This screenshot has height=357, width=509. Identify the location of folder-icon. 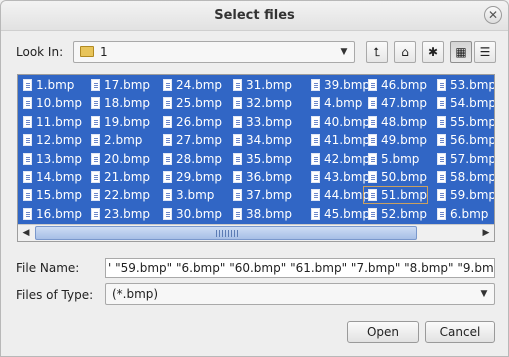
(87, 51).